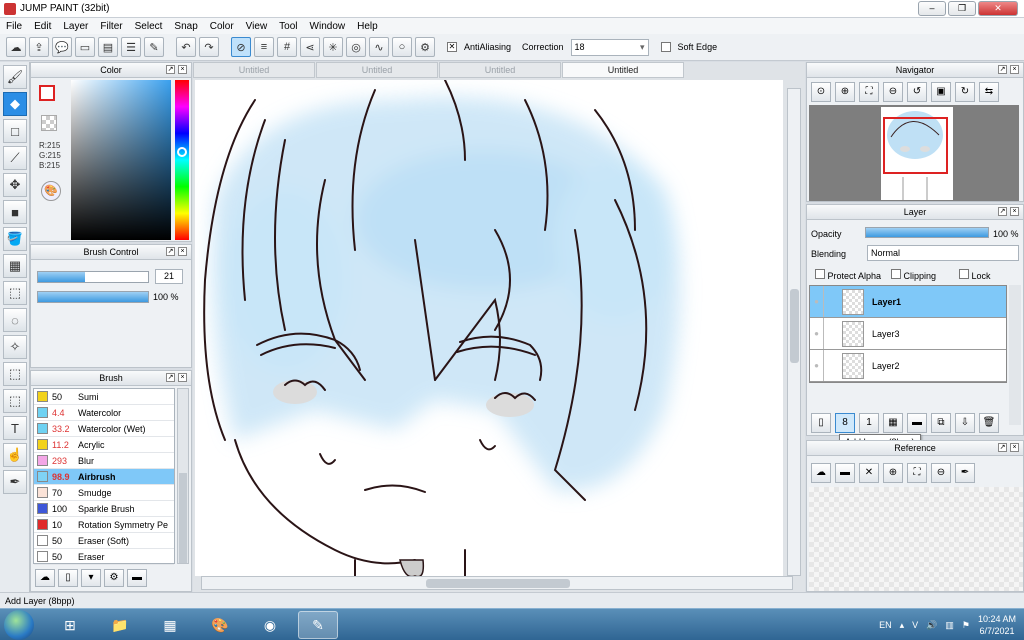  Describe the element at coordinates (367, 26) in the screenshot. I see `menu-help: Help` at that location.